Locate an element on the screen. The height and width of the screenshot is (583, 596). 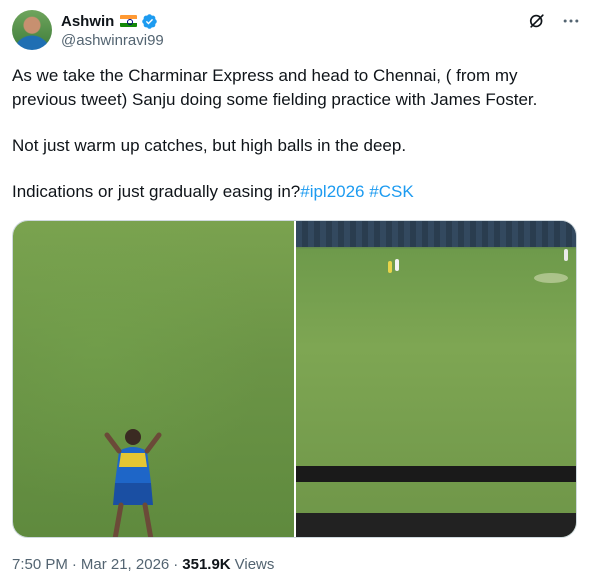
author-name-row: Ashwin is located at coordinates (109, 21).